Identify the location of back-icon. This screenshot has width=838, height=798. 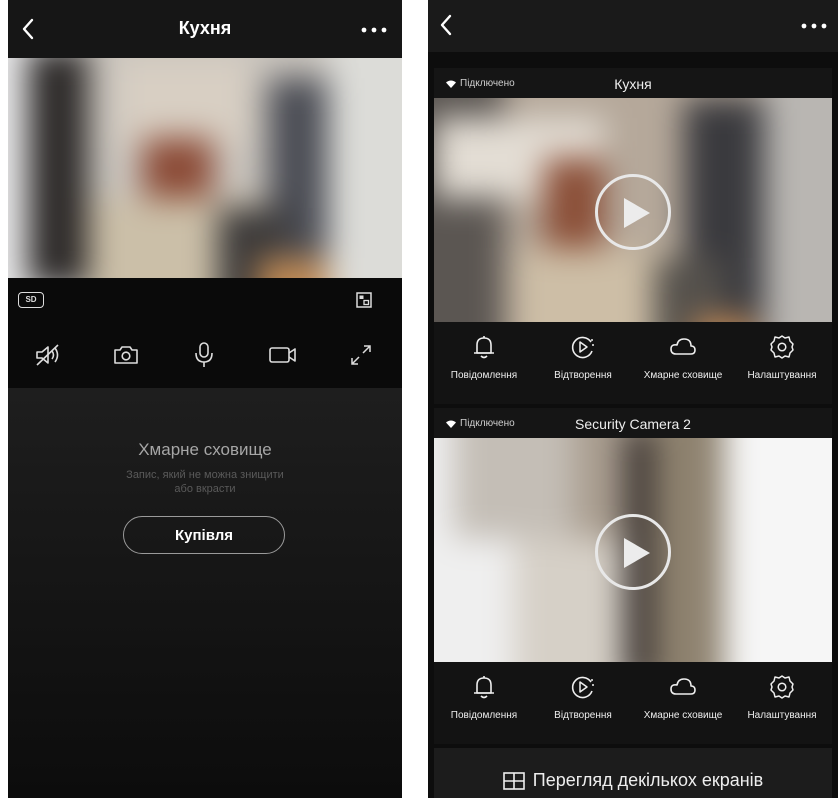
(447, 25).